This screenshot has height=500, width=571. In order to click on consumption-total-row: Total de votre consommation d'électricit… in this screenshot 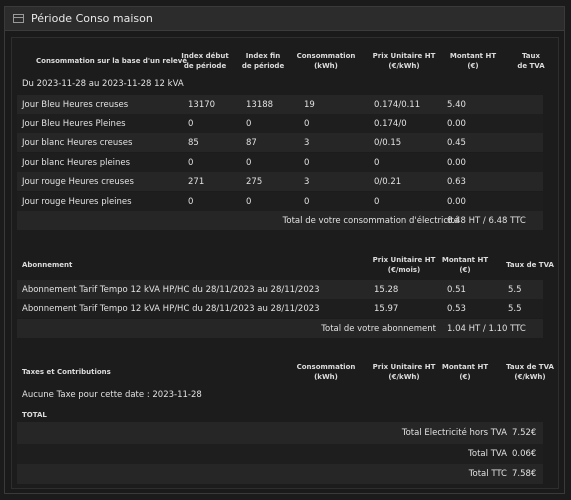, I will do `click(280, 220)`.